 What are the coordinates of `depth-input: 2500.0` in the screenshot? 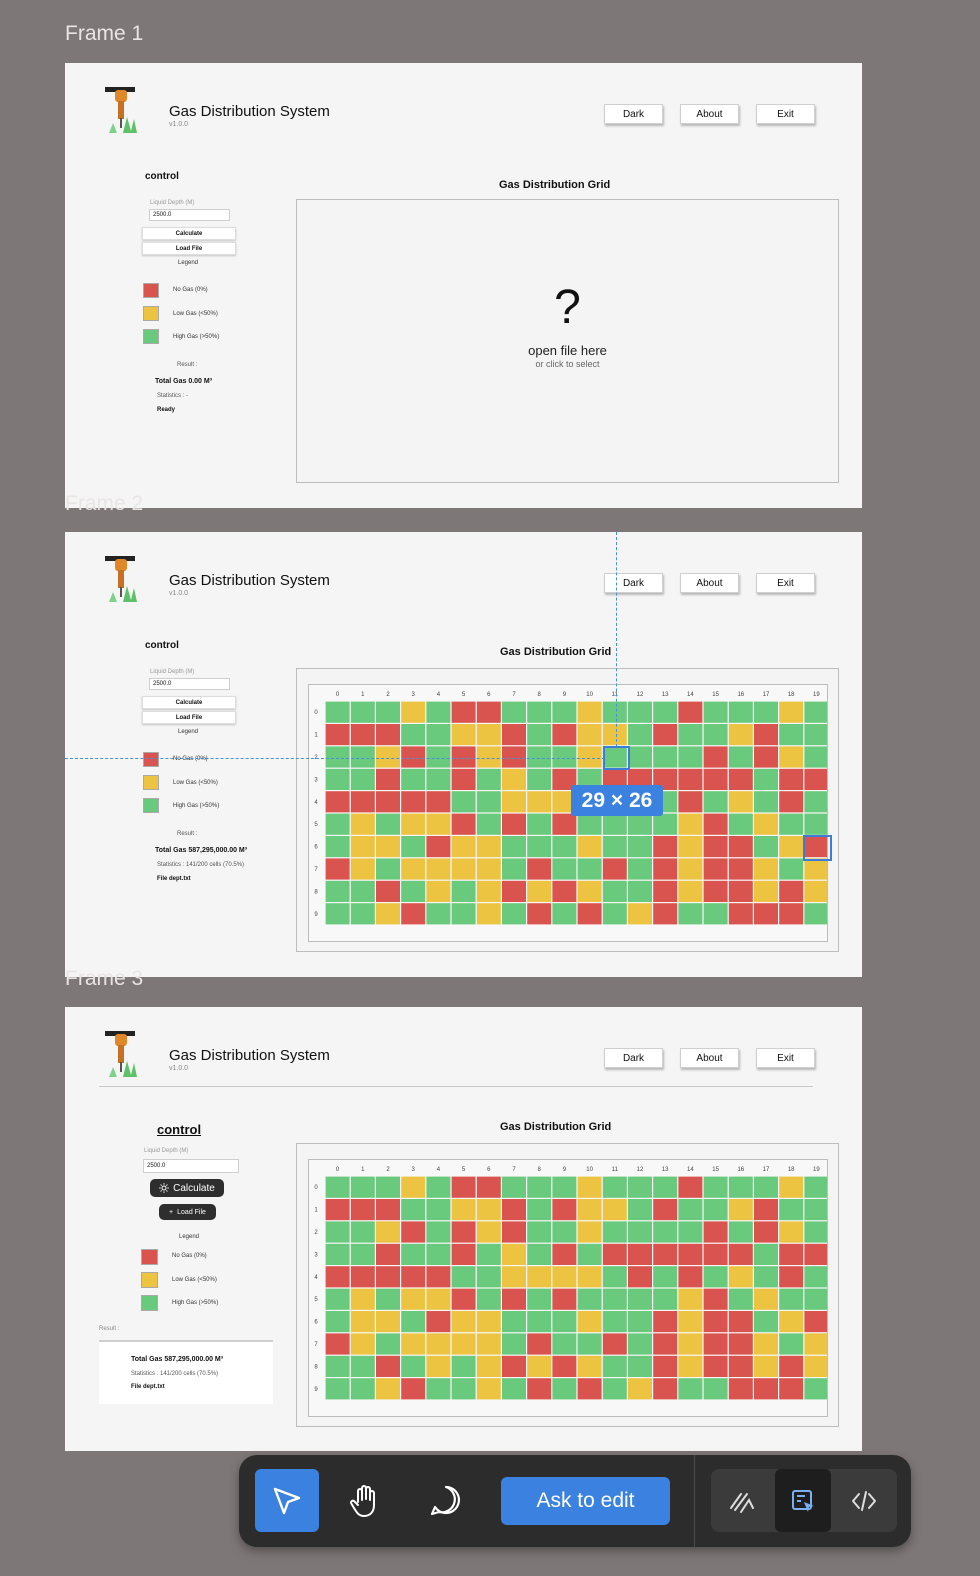 It's located at (191, 1166).